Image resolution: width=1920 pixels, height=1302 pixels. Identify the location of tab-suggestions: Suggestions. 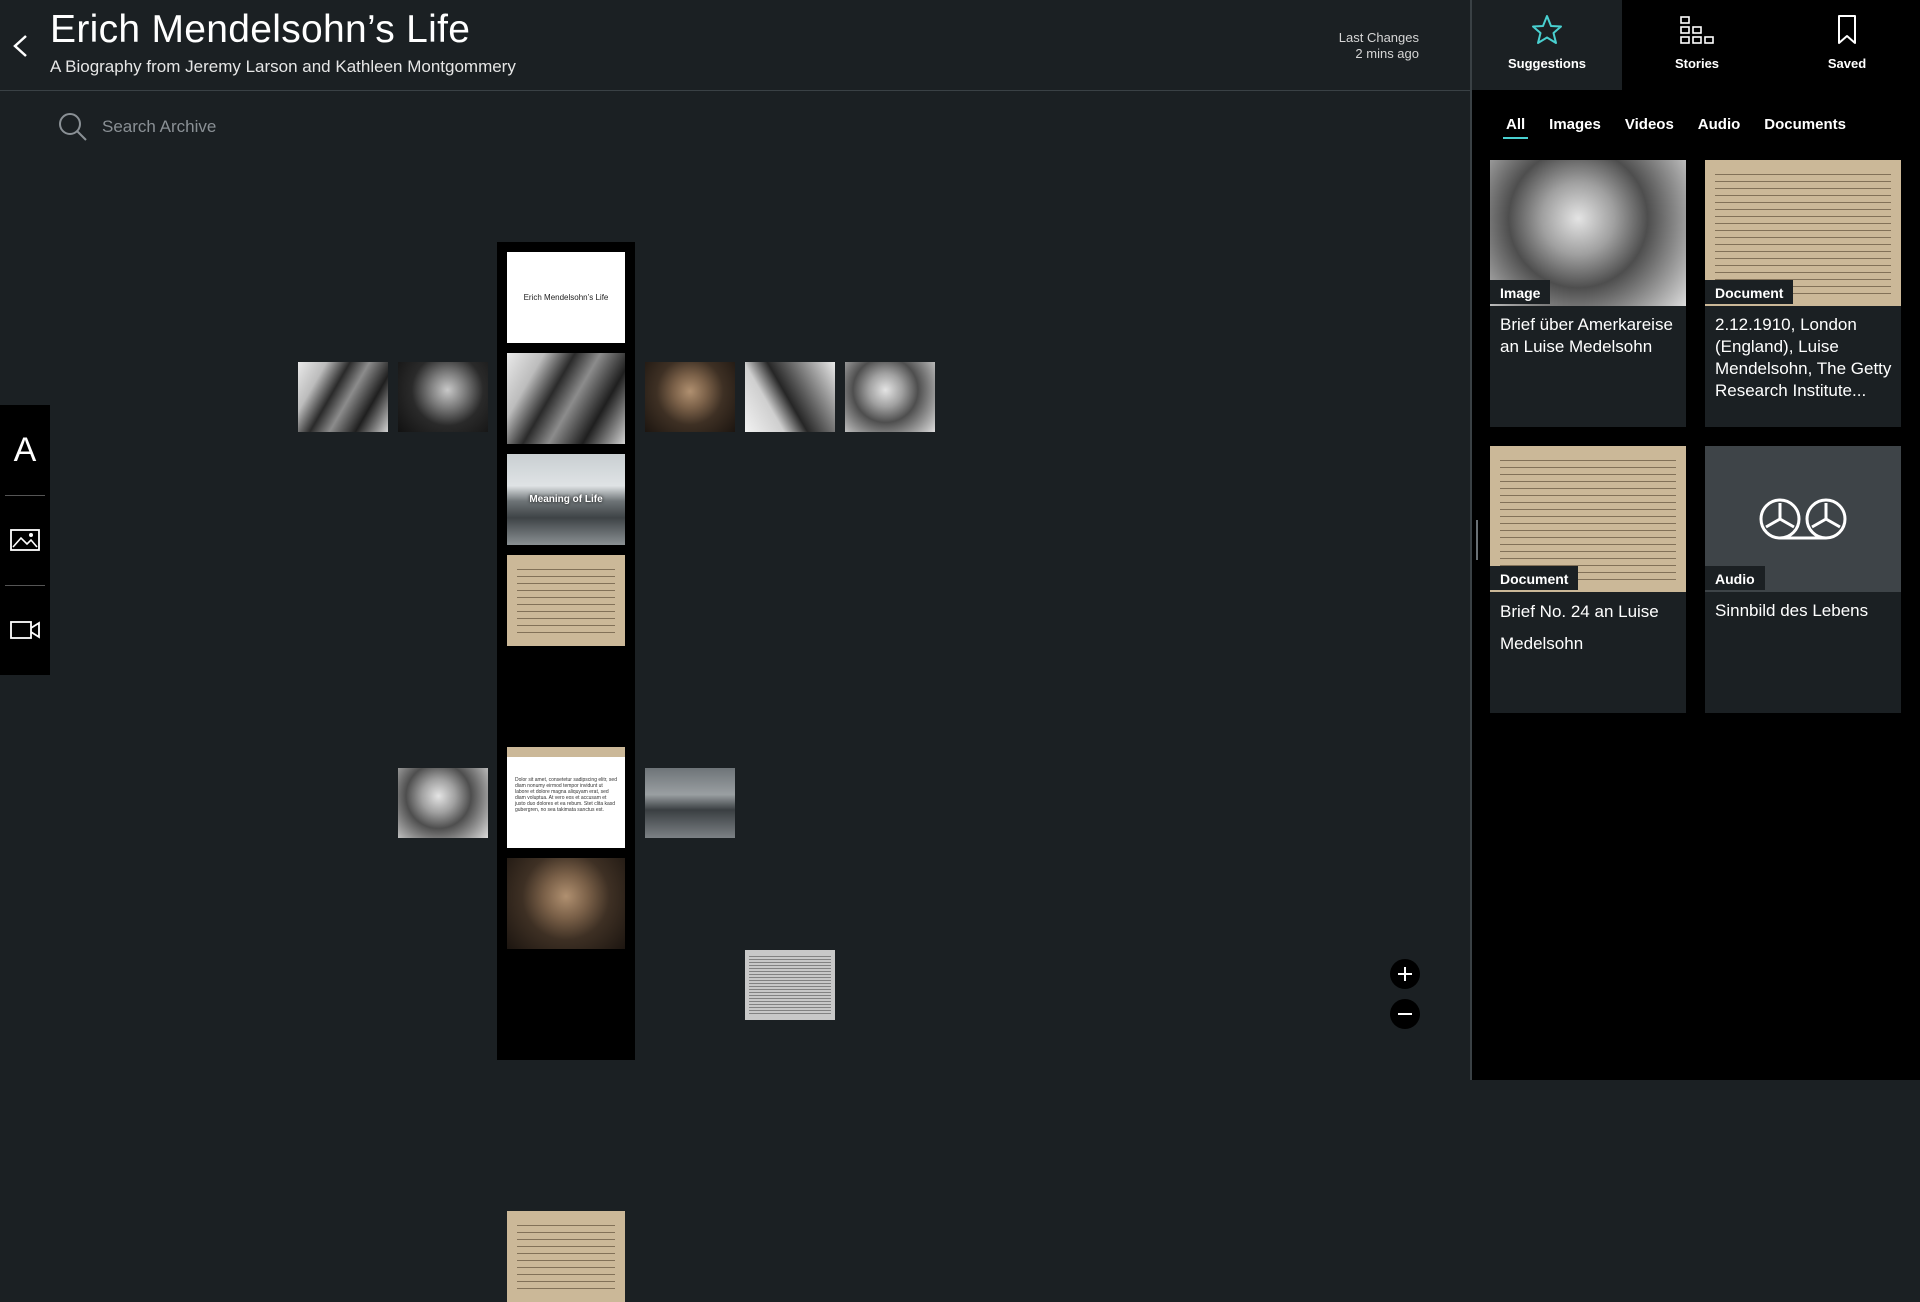
(1547, 45).